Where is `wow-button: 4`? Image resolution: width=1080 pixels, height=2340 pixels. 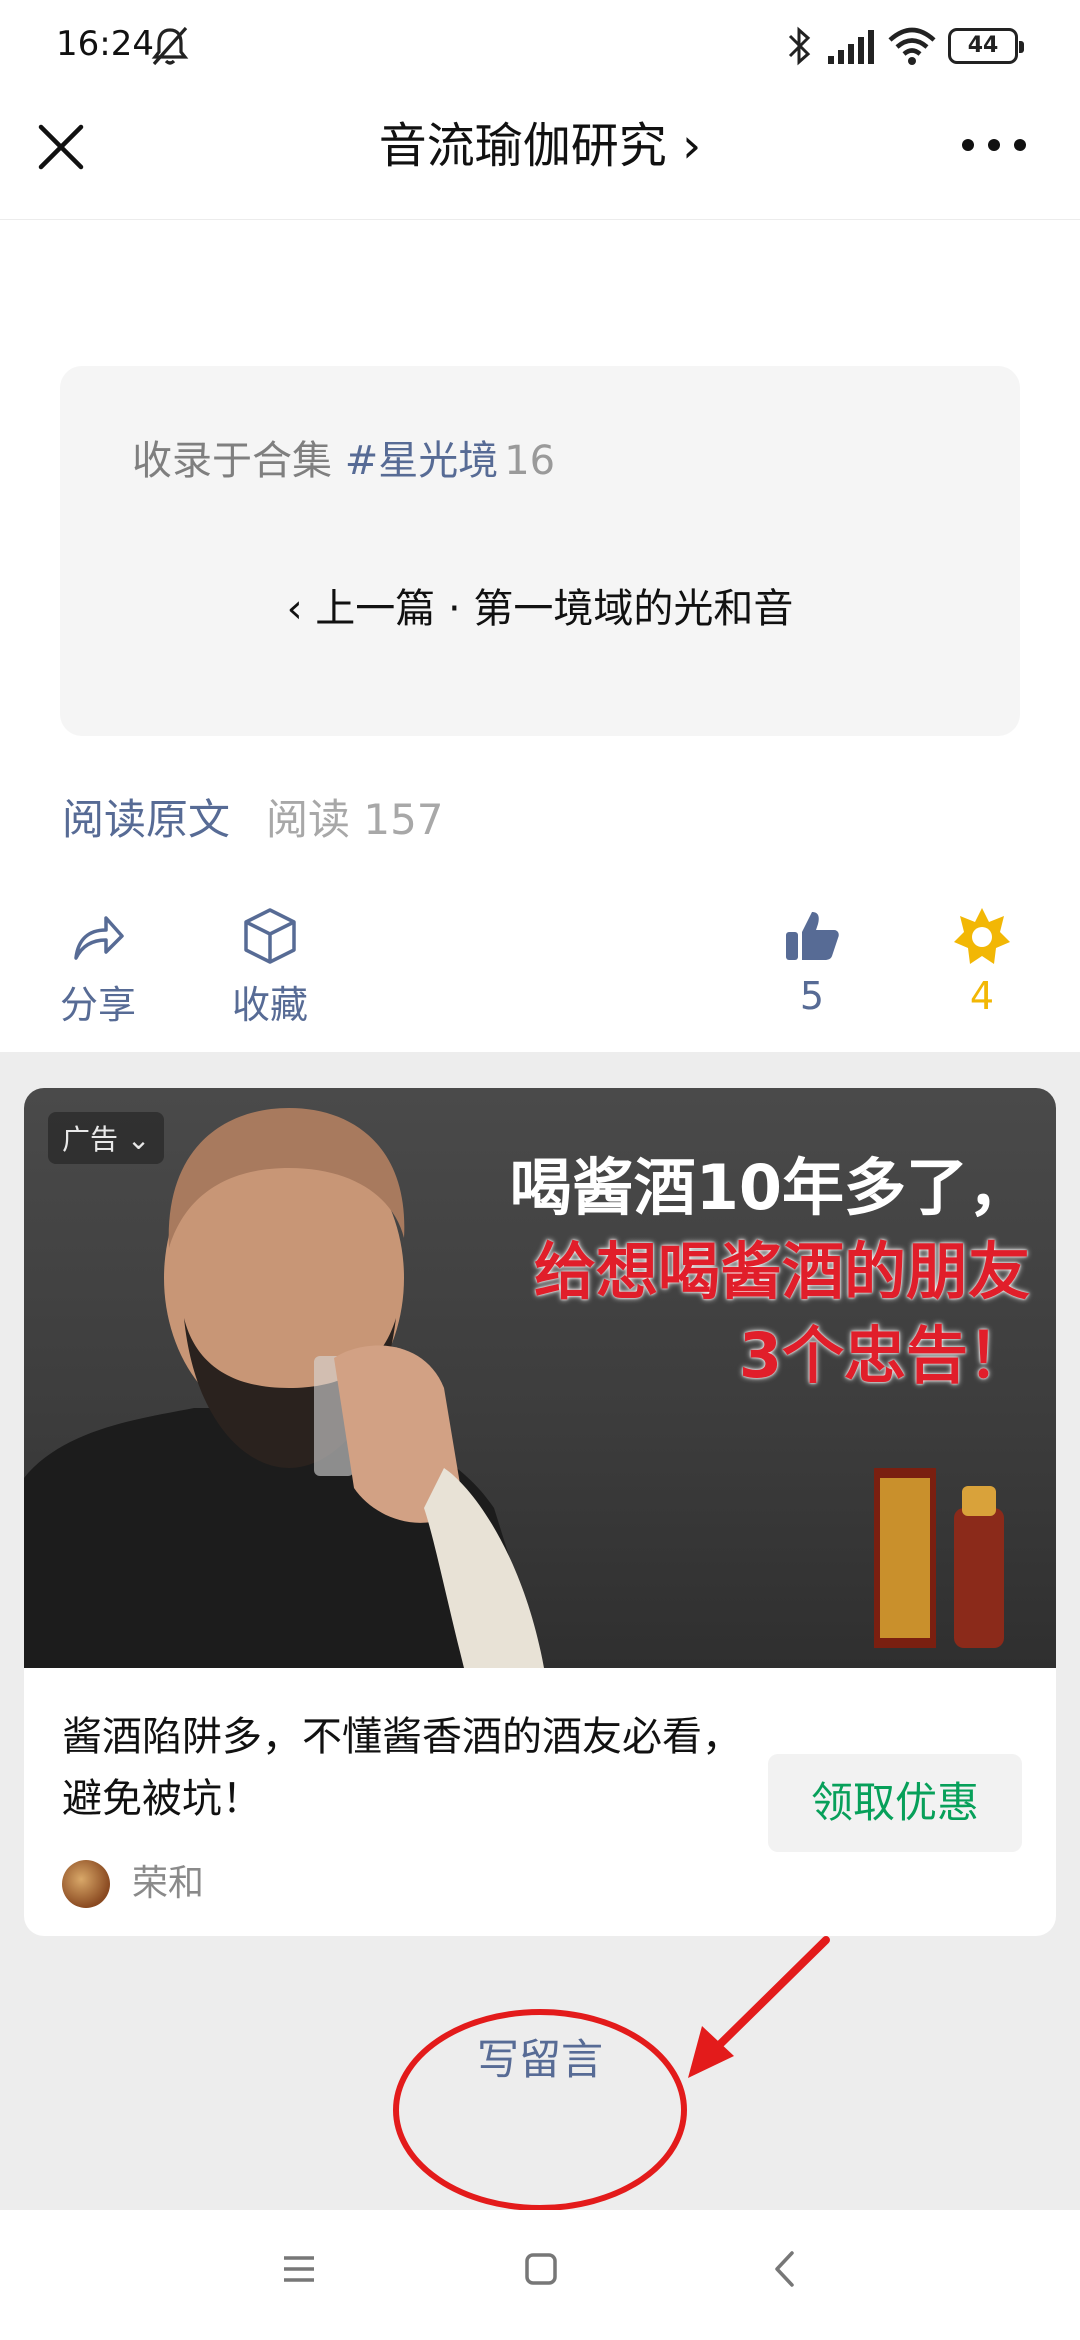
wow-button: 4 is located at coordinates (982, 962).